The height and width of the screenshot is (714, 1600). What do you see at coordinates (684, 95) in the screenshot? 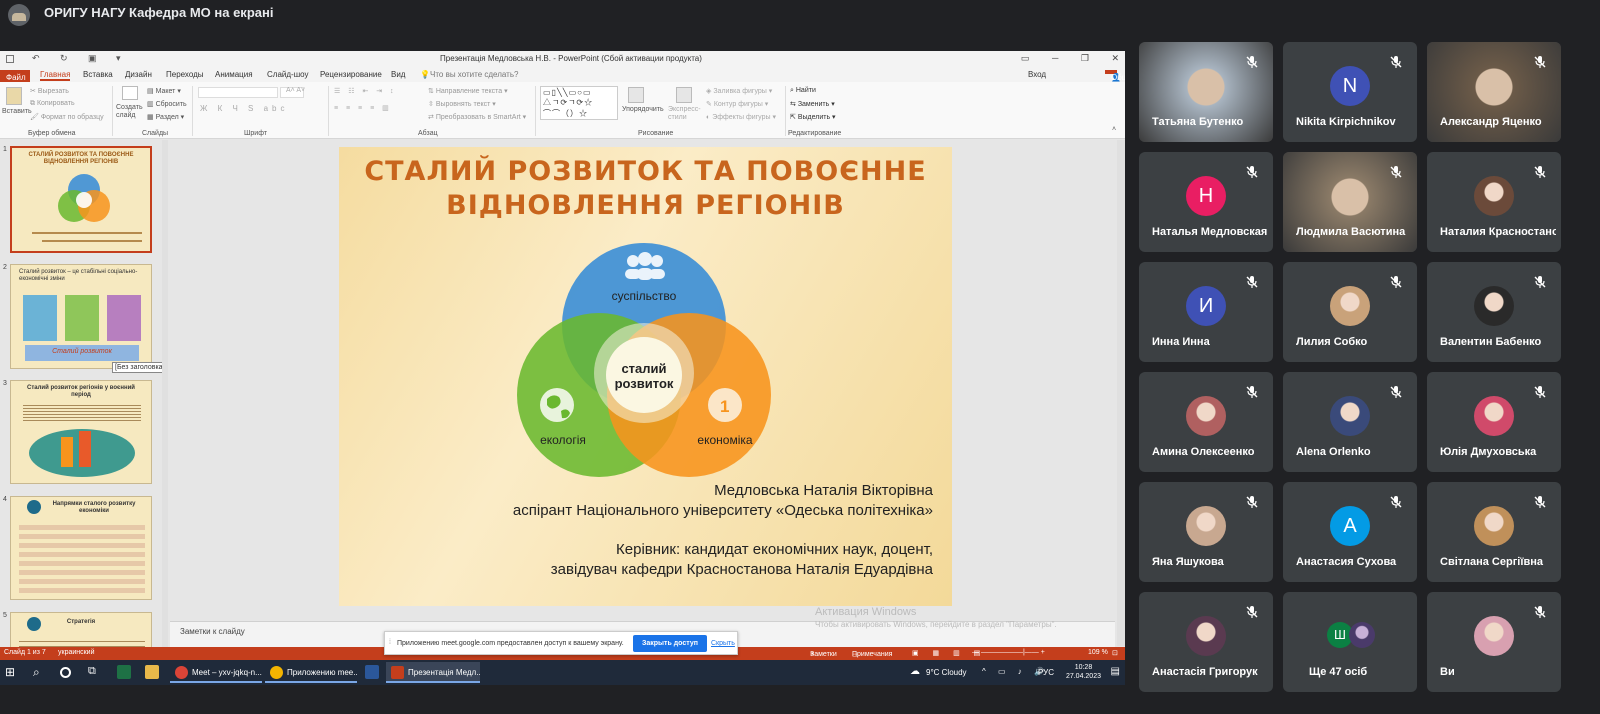
I see `quick-styles-icon` at bounding box center [684, 95].